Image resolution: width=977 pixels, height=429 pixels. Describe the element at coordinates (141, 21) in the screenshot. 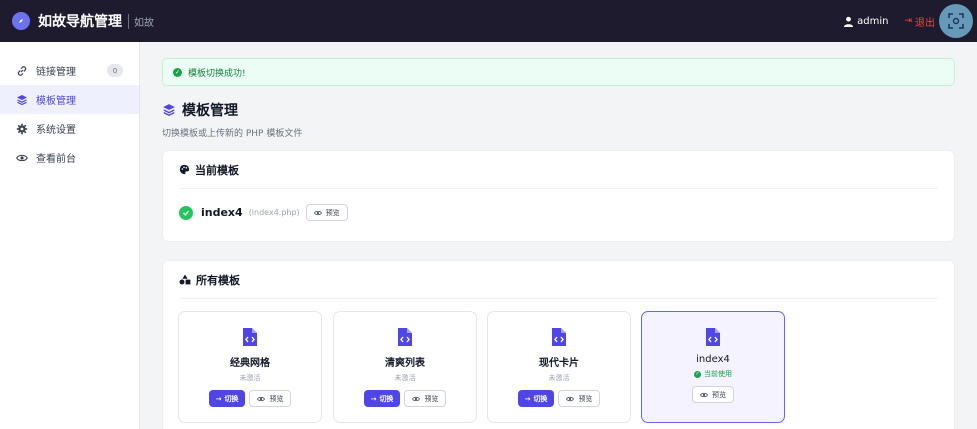

I see `app-subtitle: 如故` at that location.